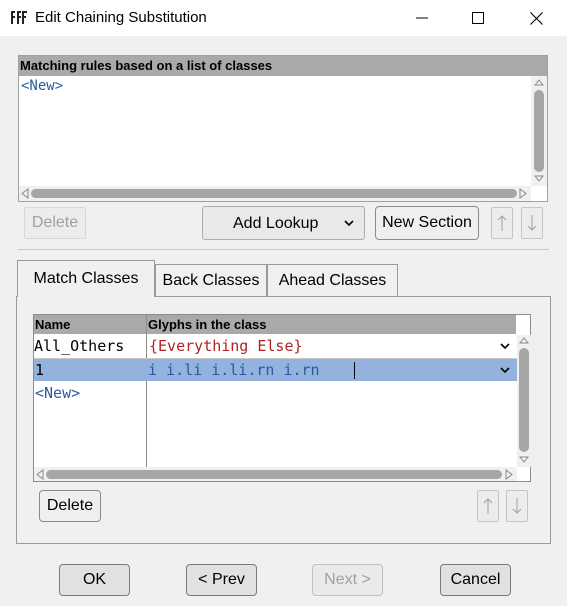  I want to click on add-lookup-label: Add Lookup, so click(276, 223).